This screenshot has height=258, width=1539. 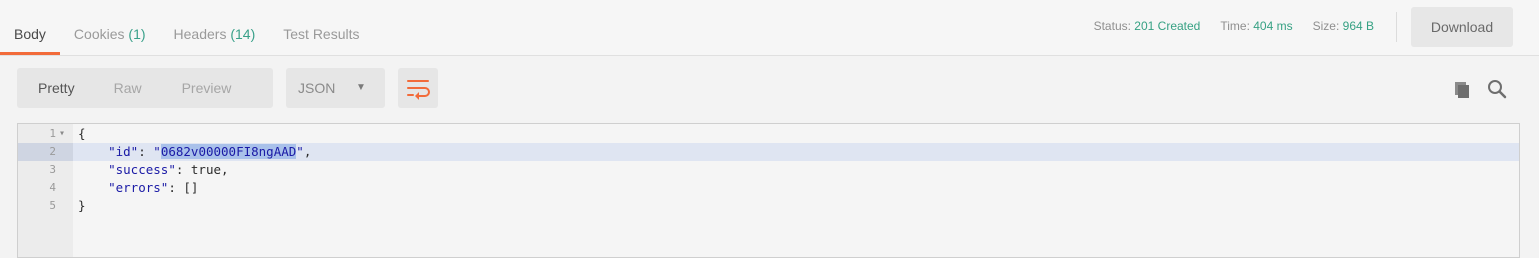 What do you see at coordinates (768, 152) in the screenshot?
I see `code-line-highlighted: 2 "id": "0682v00000FI8ngAAD",` at bounding box center [768, 152].